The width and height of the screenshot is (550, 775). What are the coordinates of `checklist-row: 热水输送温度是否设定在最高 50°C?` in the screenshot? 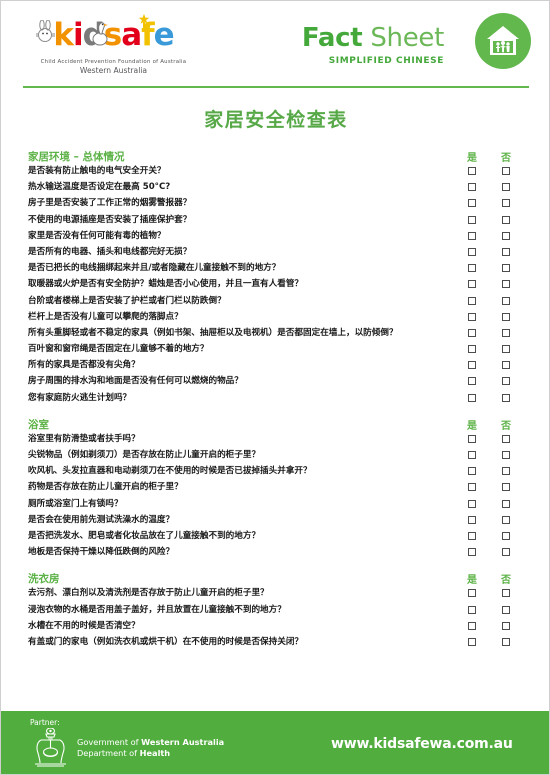 It's located at (275, 188).